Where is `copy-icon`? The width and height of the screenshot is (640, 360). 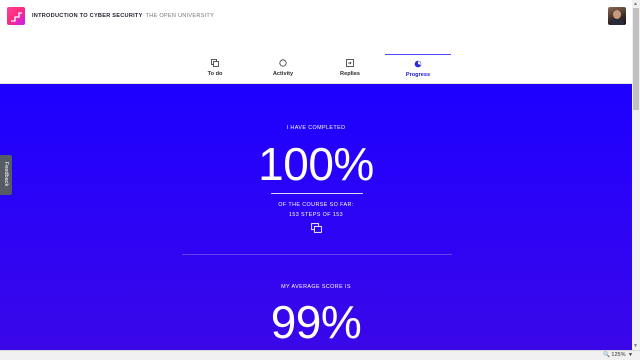
copy-icon is located at coordinates (215, 63).